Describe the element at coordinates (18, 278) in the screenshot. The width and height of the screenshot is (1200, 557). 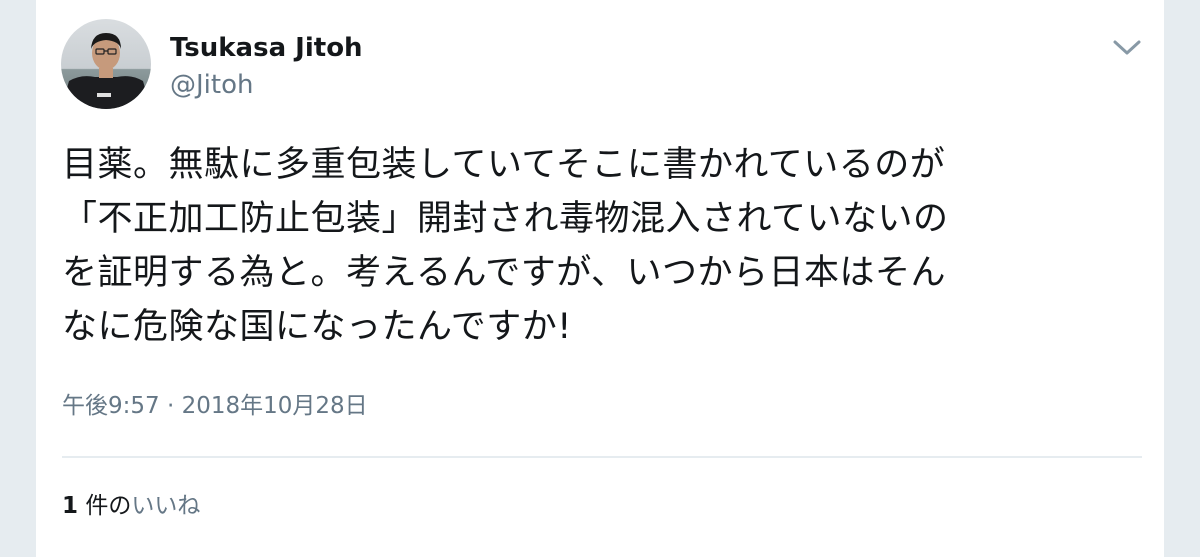
I see `left-gutter` at that location.